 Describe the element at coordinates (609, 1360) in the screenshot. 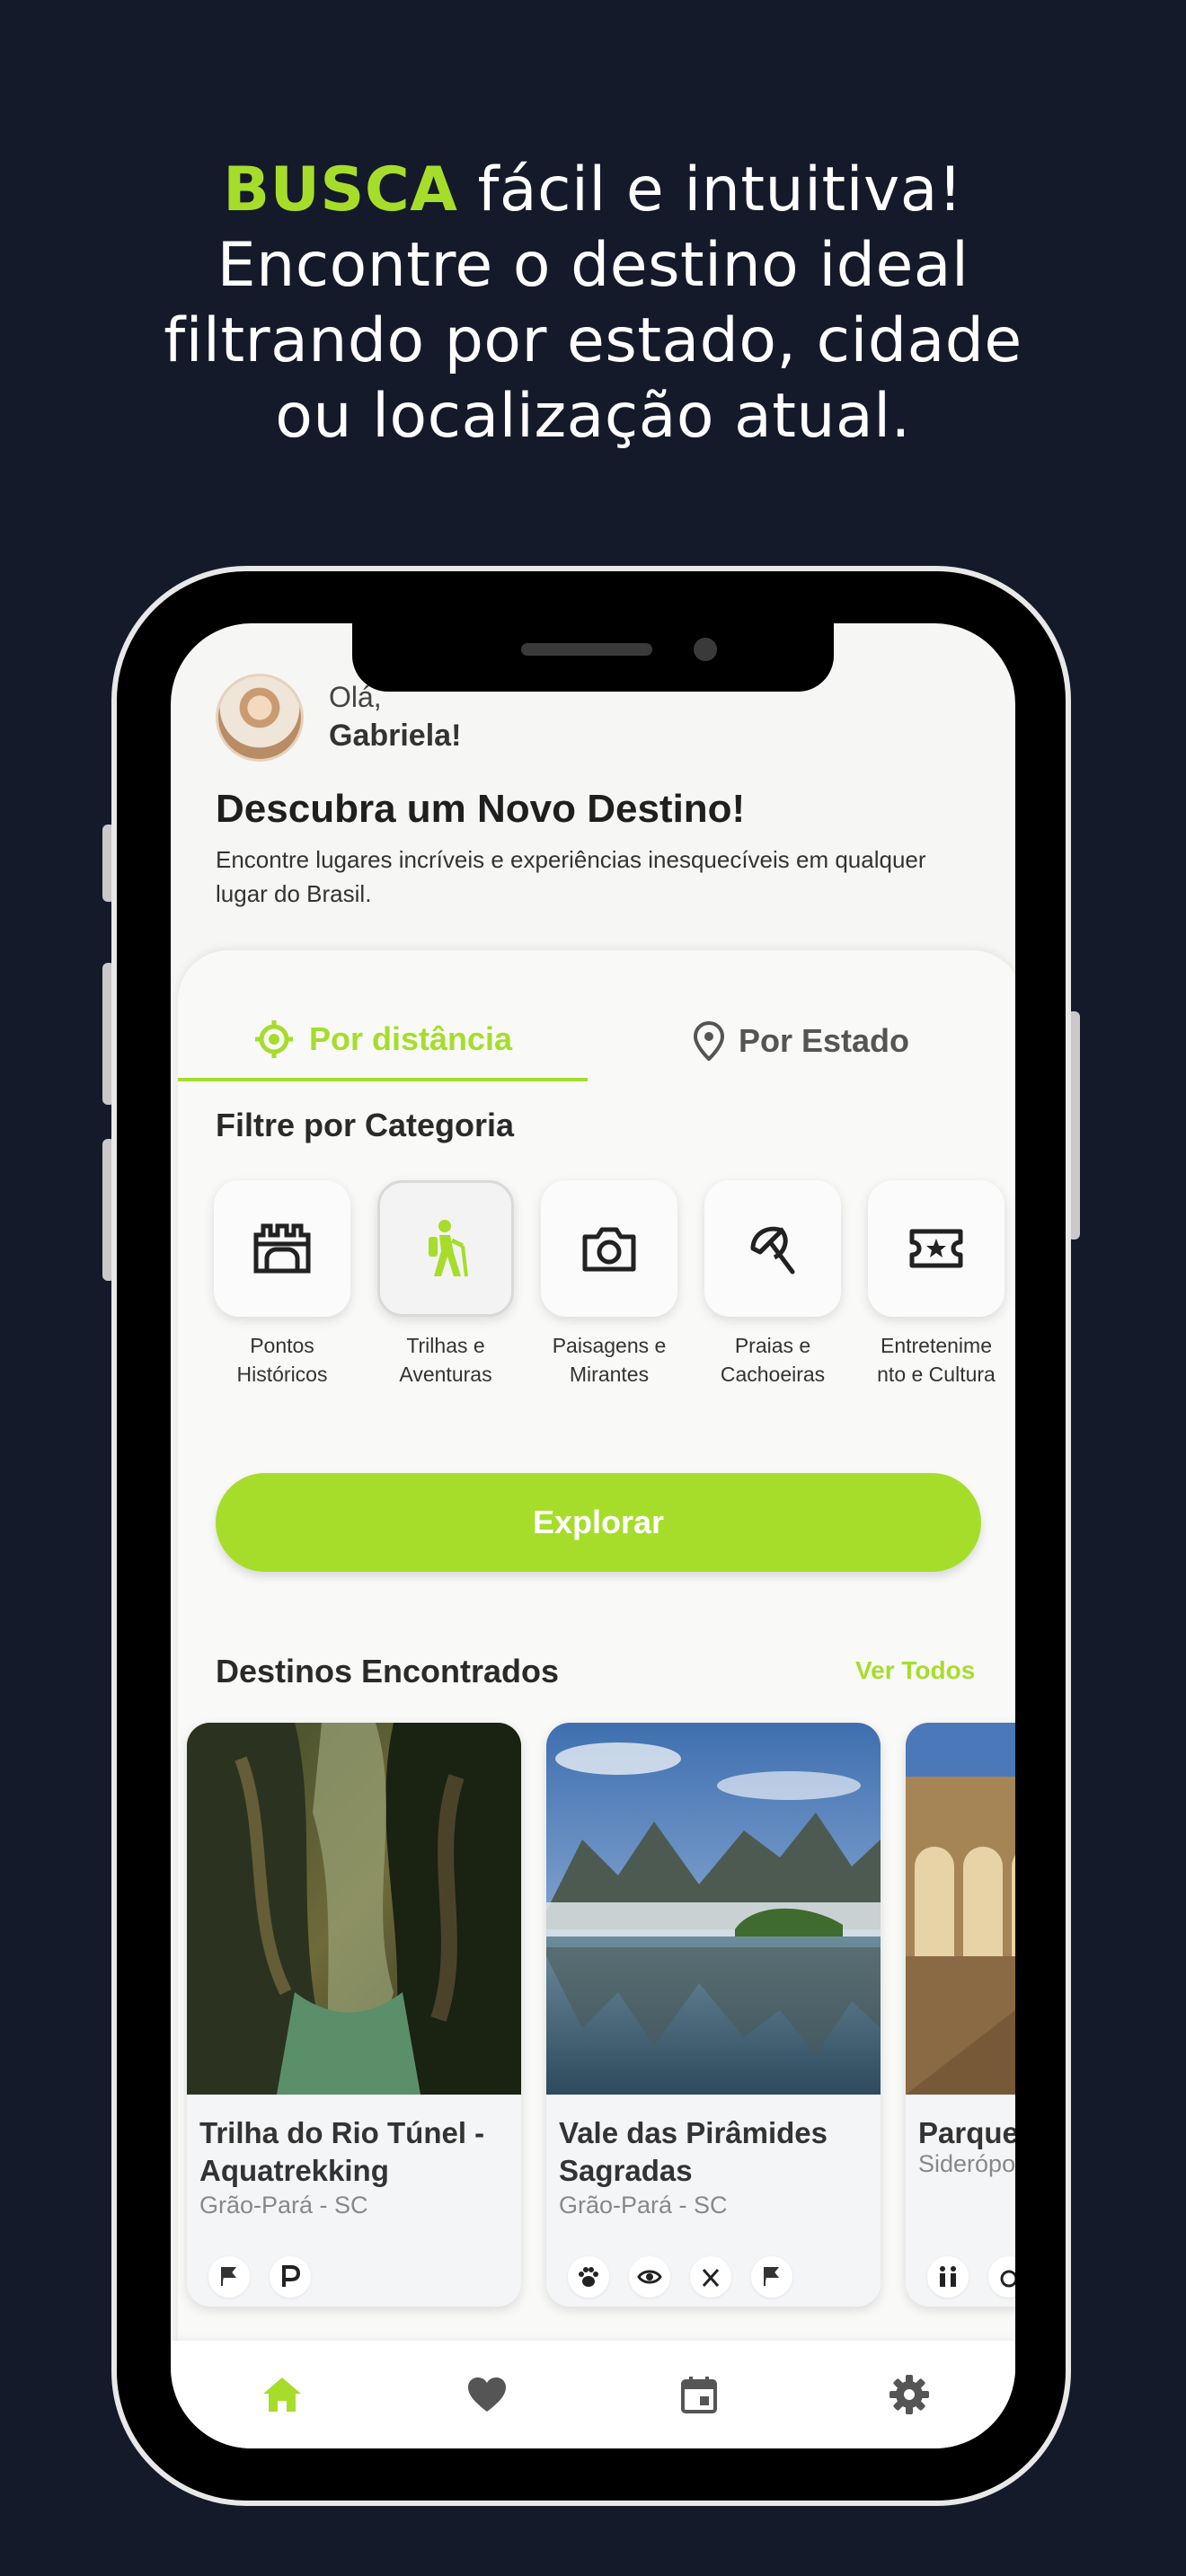

I see `category-label: Paisagens e Mirantes` at that location.